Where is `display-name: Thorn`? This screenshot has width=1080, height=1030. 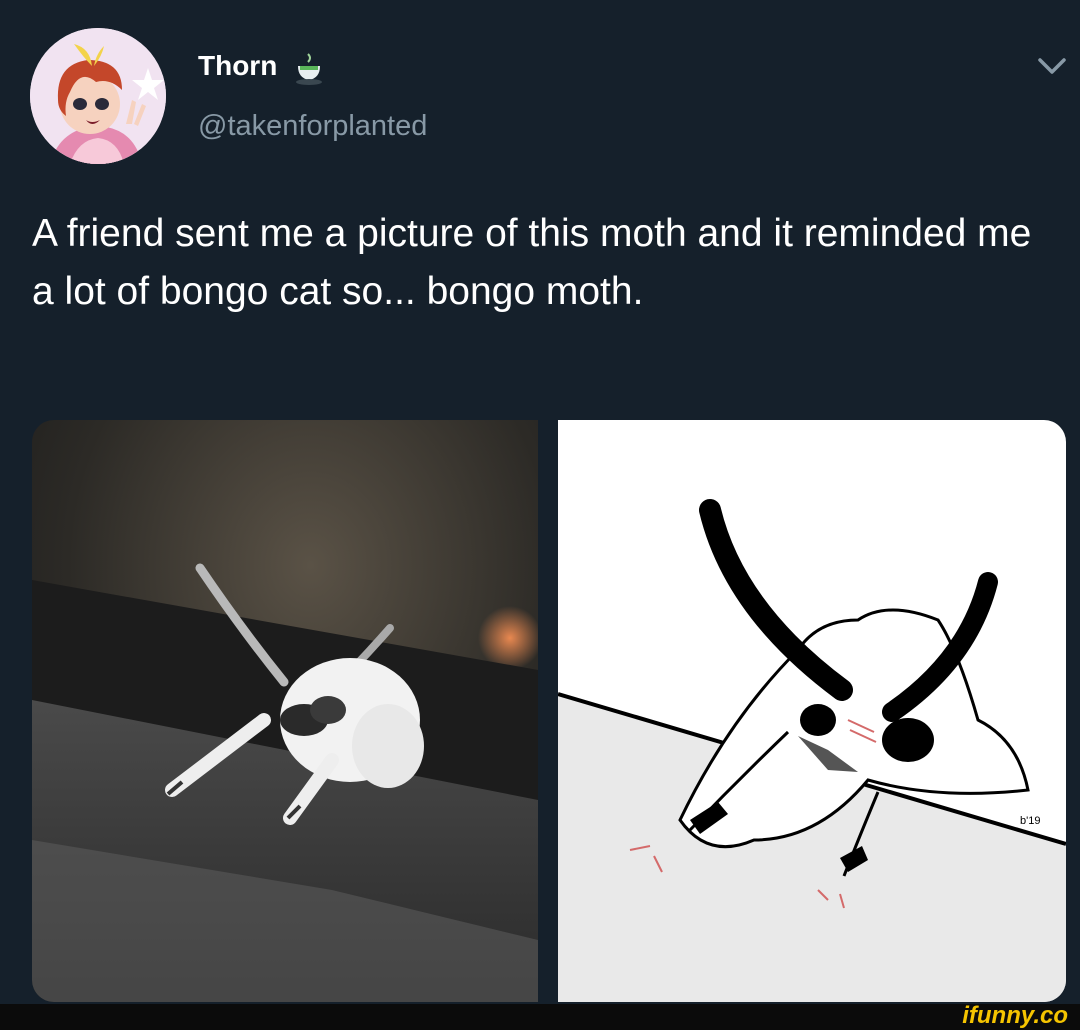
display-name: Thorn is located at coordinates (237, 66).